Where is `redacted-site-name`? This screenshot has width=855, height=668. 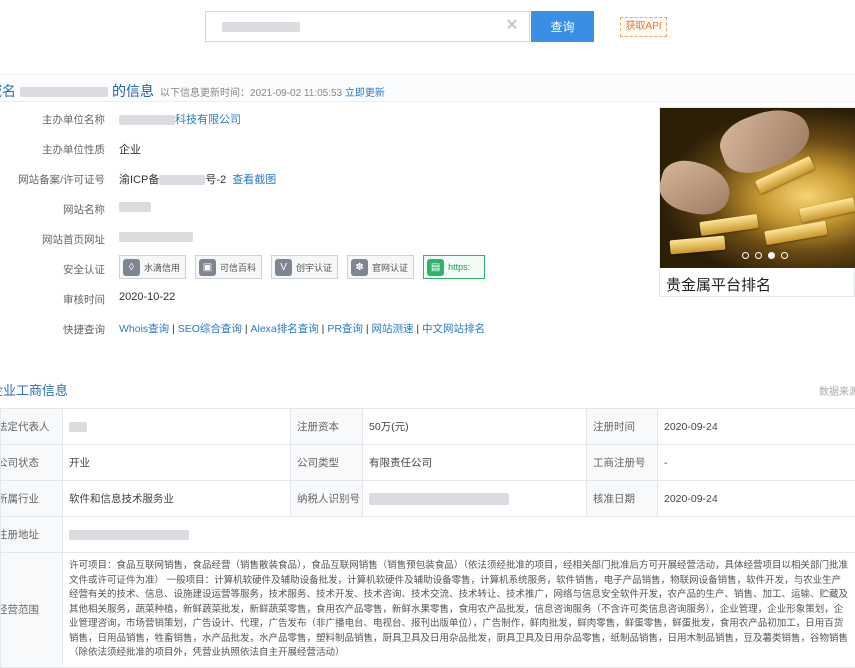
redacted-site-name is located at coordinates (135, 207).